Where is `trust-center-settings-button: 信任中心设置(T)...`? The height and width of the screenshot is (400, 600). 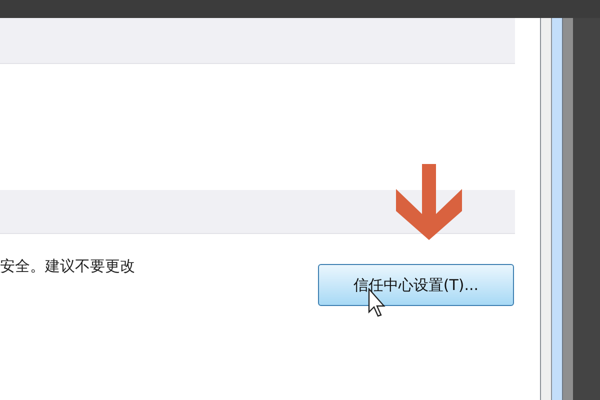 trust-center-settings-button: 信任中心设置(T)... is located at coordinates (416, 285).